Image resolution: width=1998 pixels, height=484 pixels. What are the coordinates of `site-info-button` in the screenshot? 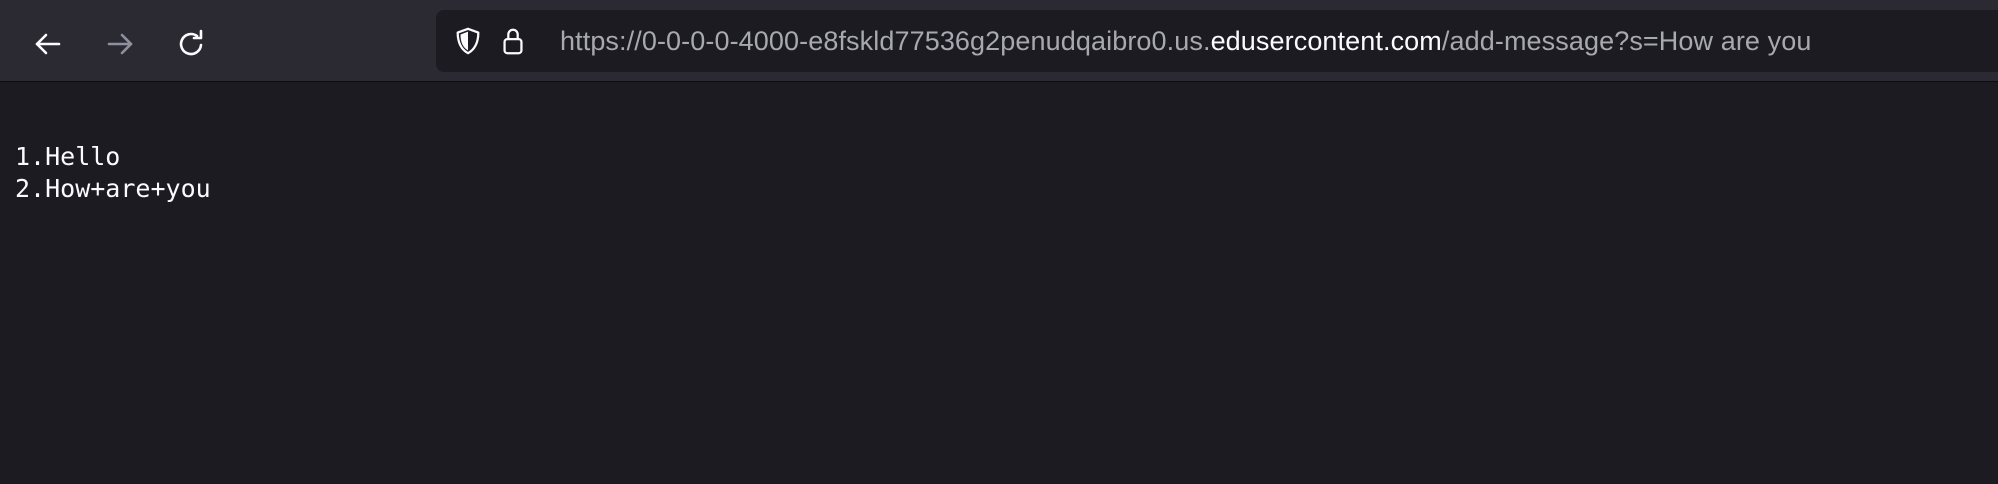 It's located at (513, 41).